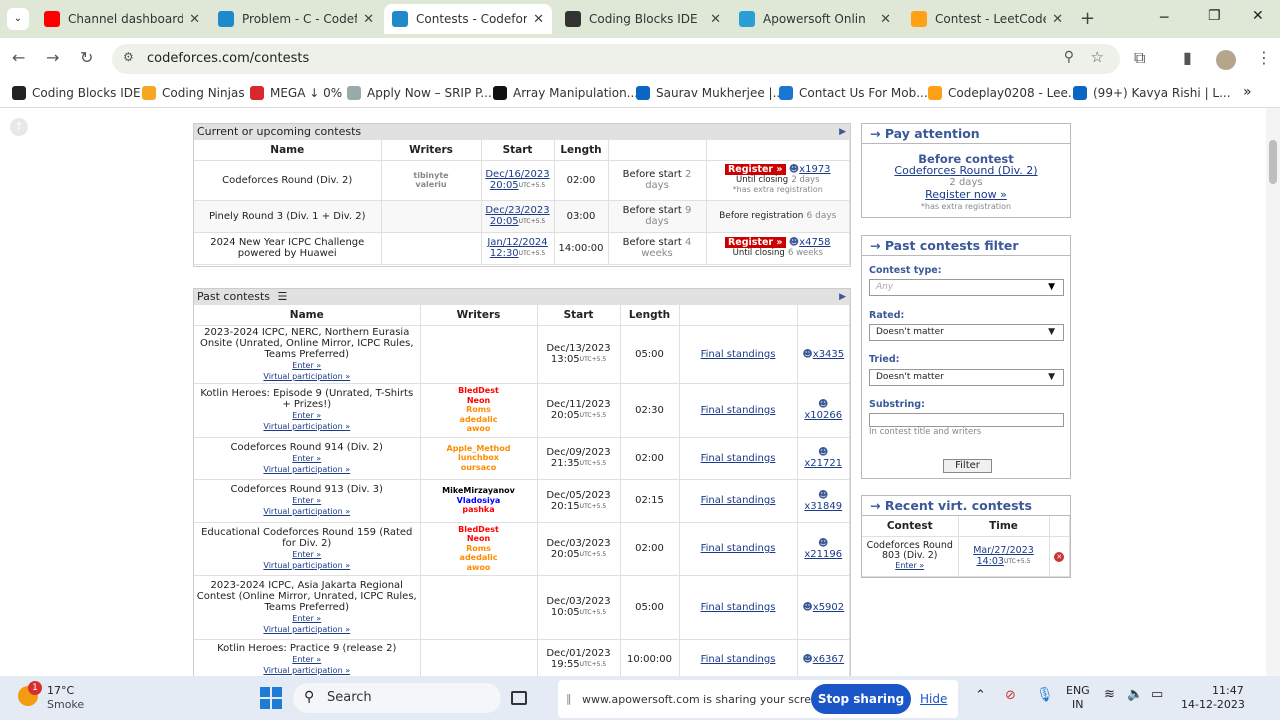 This screenshot has width=1280, height=720. Describe the element at coordinates (1228, 690) in the screenshot. I see `clock-time: 11:47` at that location.